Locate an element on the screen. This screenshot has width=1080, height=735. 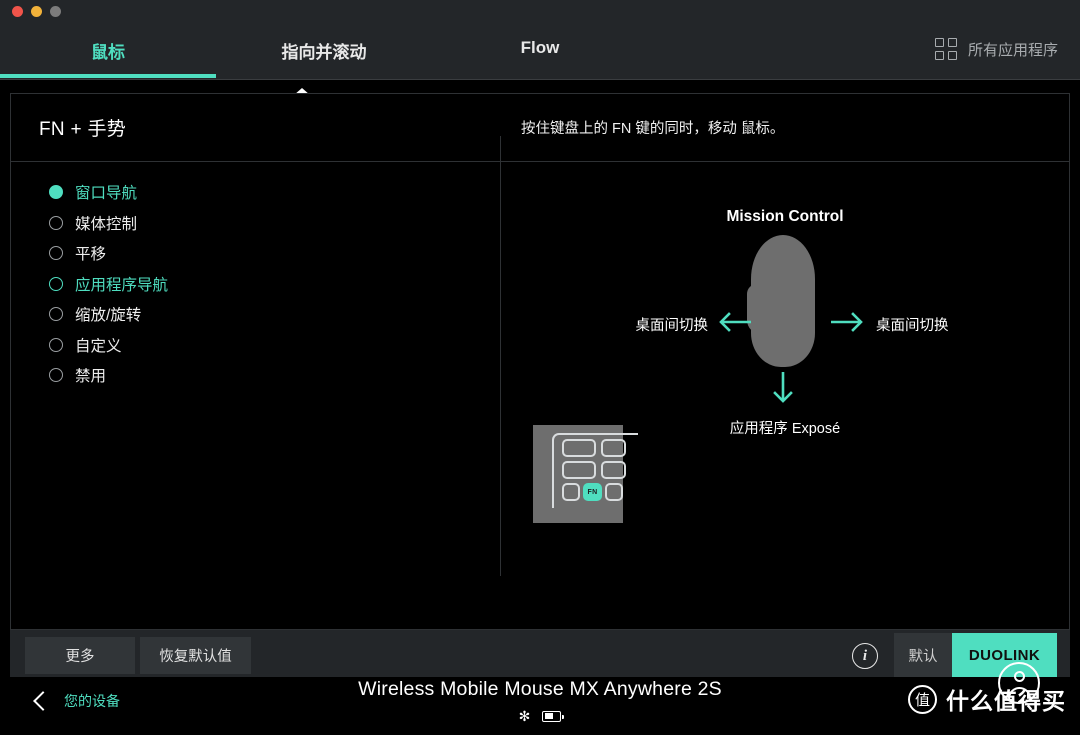
option-zoom-rotate: 缩放/旋转 is located at coordinates (259, 314).